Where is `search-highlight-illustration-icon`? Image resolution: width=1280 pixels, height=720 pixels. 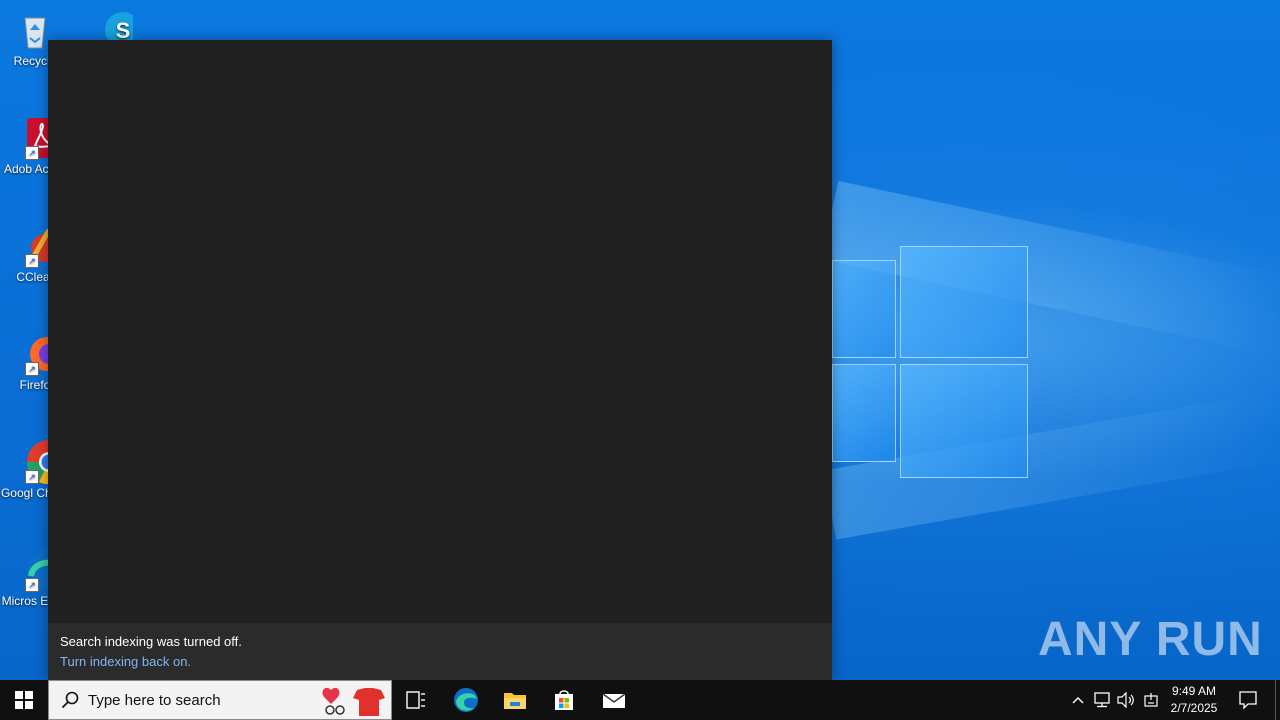
search-highlight-illustration-icon is located at coordinates (353, 701).